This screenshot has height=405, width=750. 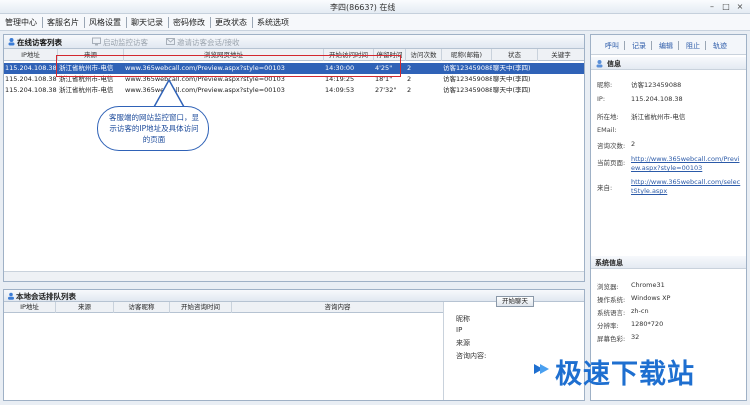 What do you see at coordinates (608, 287) in the screenshot?
I see `browser-label: 浏览器:` at bounding box center [608, 287].